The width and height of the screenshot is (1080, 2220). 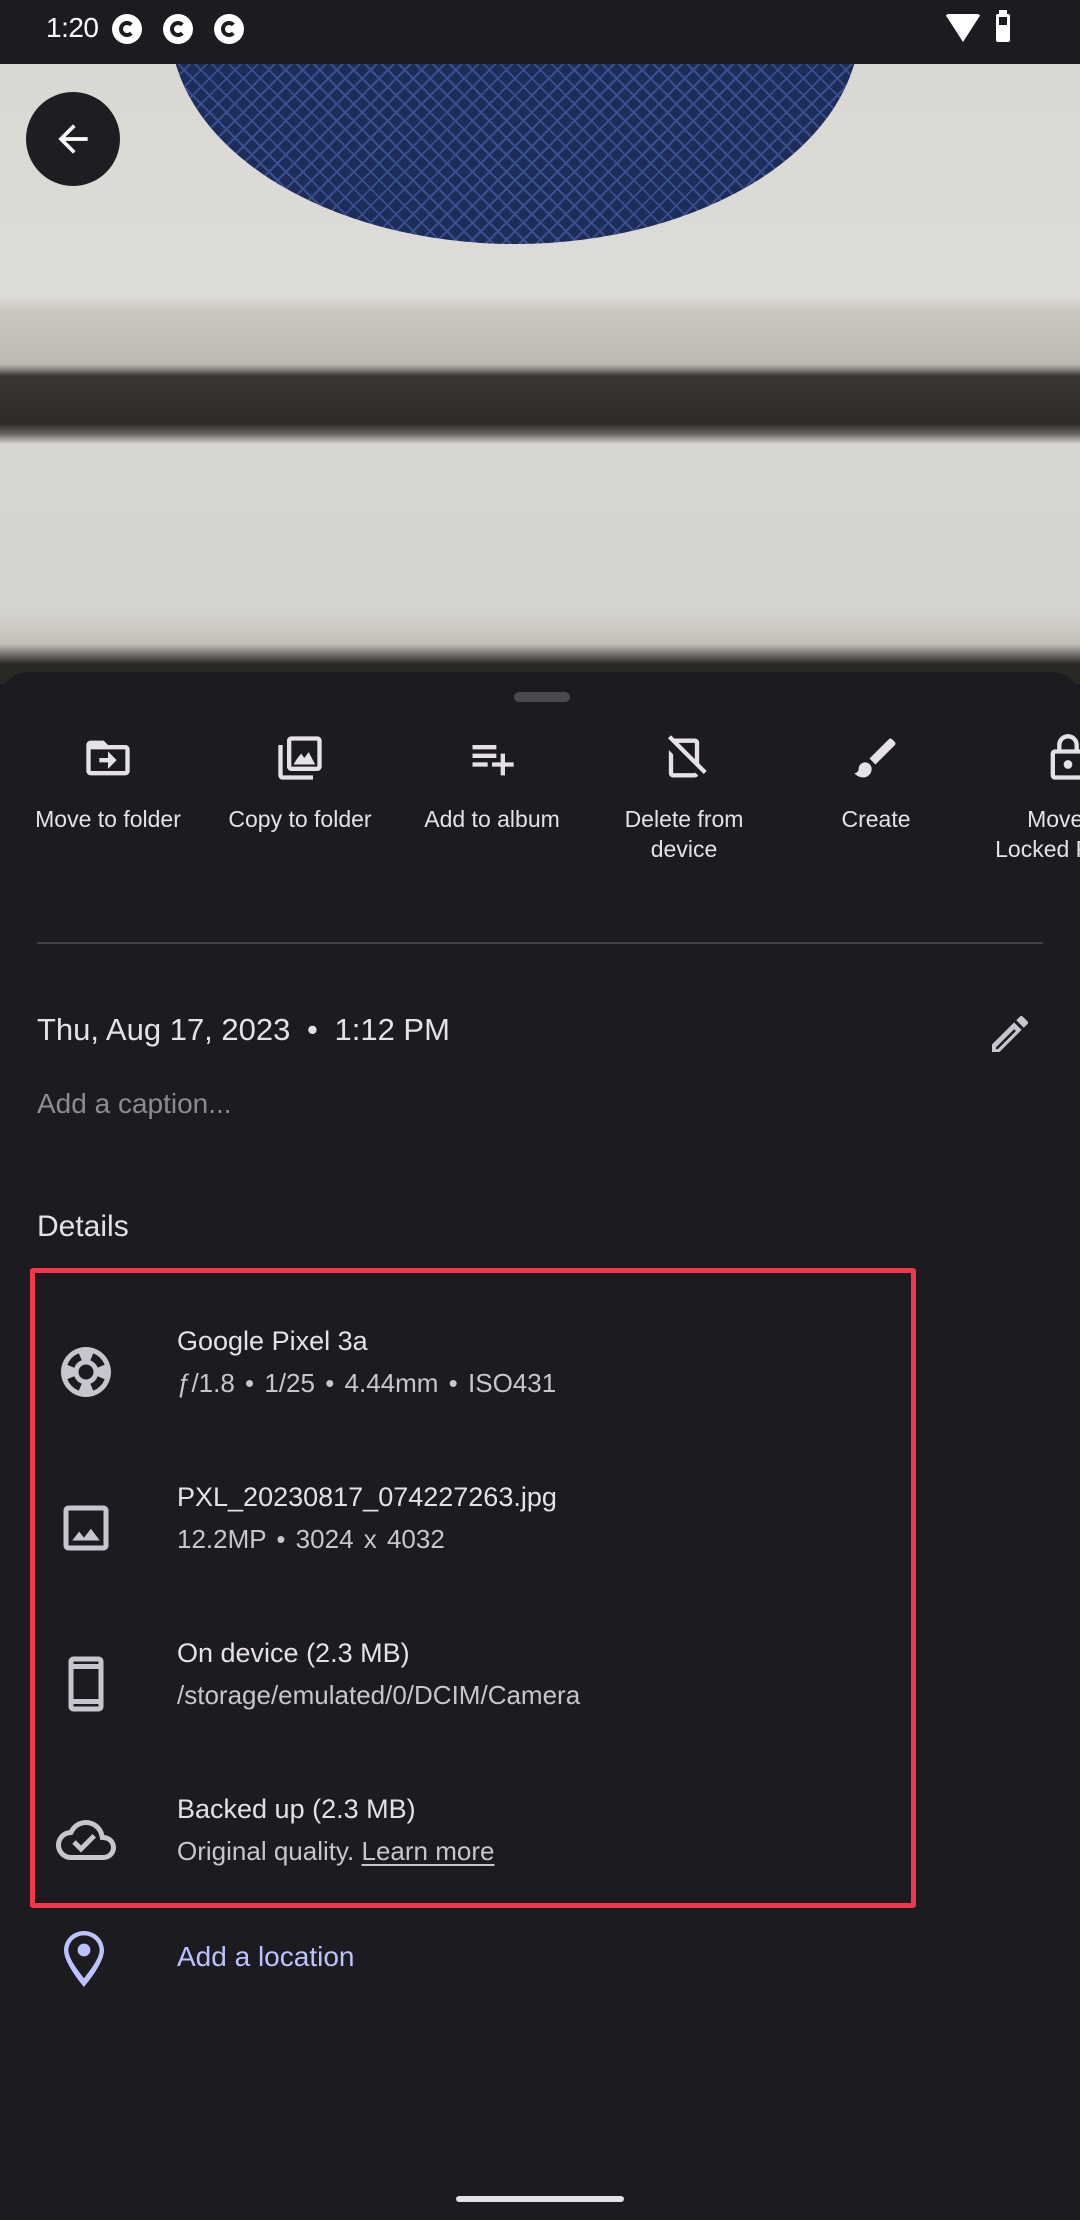 What do you see at coordinates (387, 1104) in the screenshot?
I see `caption-input` at bounding box center [387, 1104].